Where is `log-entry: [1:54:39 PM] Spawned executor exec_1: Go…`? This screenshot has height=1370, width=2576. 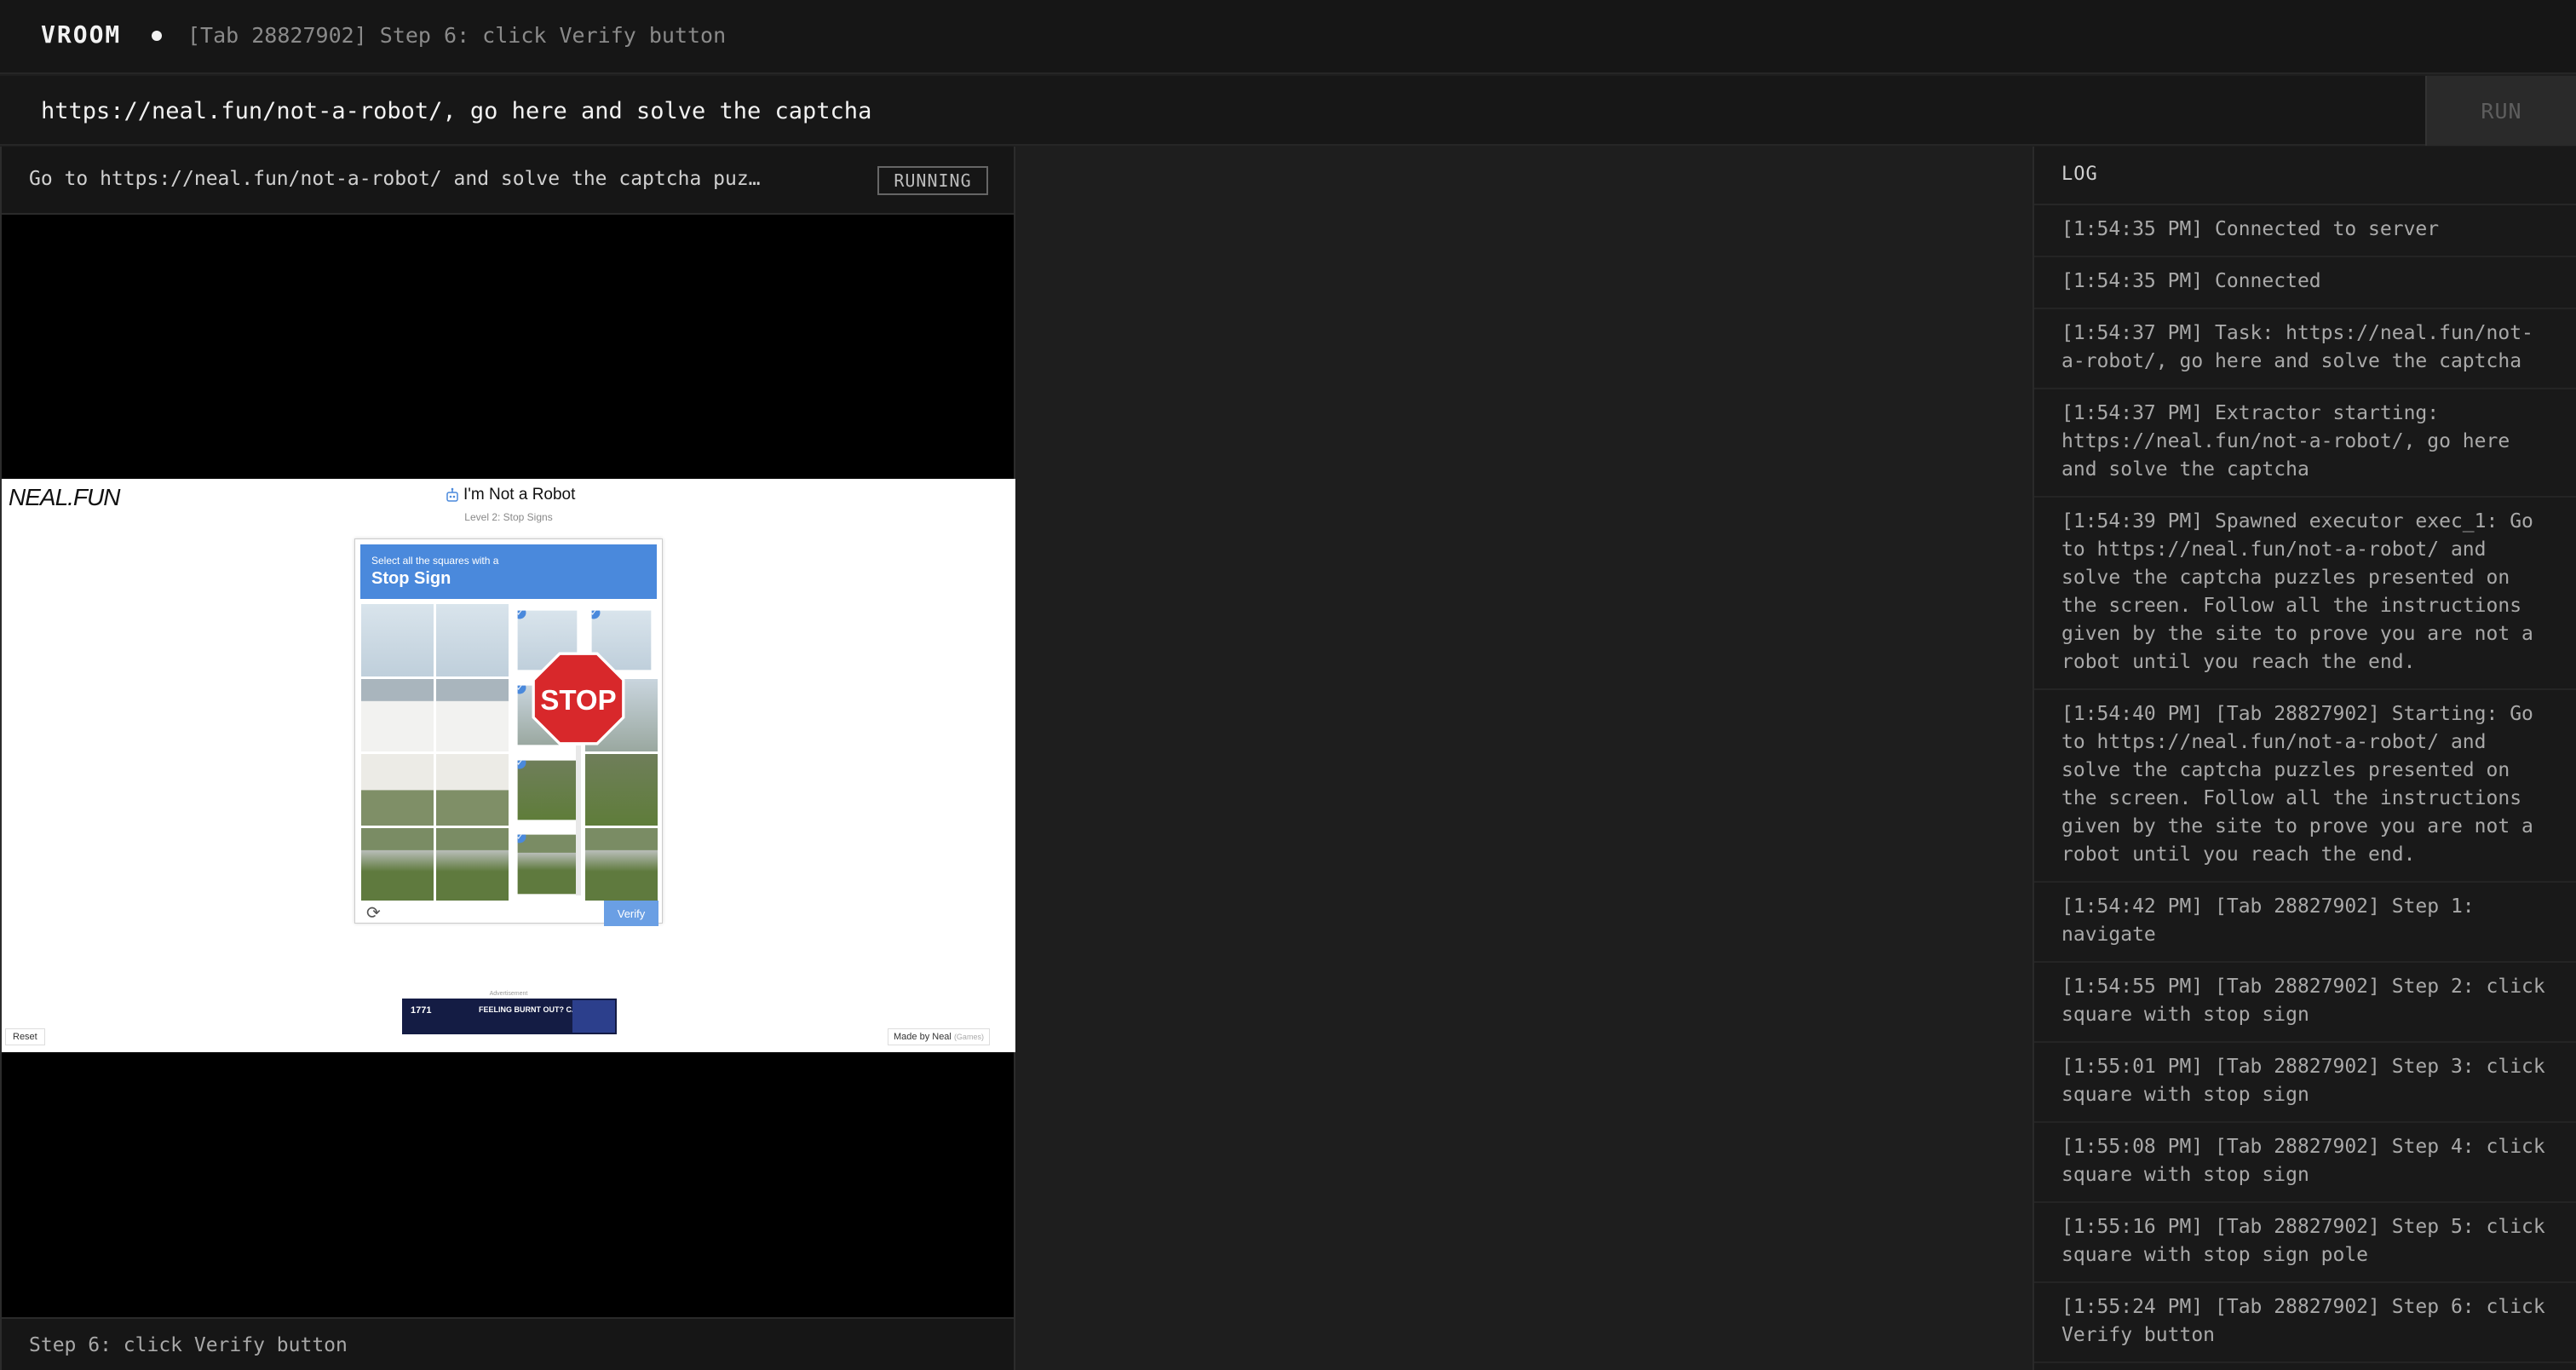 log-entry: [1:54:39 PM] Spawned executor exec_1: Go… is located at coordinates (2305, 594).